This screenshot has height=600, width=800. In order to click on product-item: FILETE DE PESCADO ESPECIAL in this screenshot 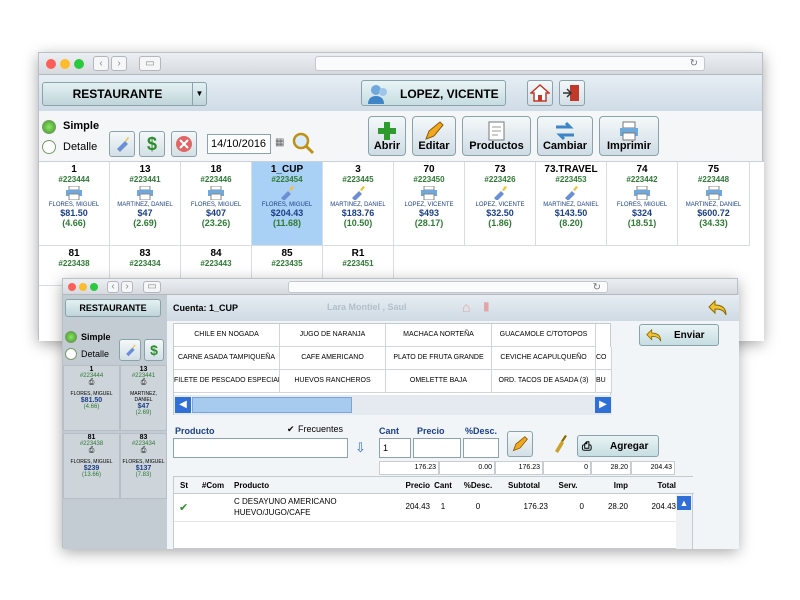, I will do `click(227, 381)`.